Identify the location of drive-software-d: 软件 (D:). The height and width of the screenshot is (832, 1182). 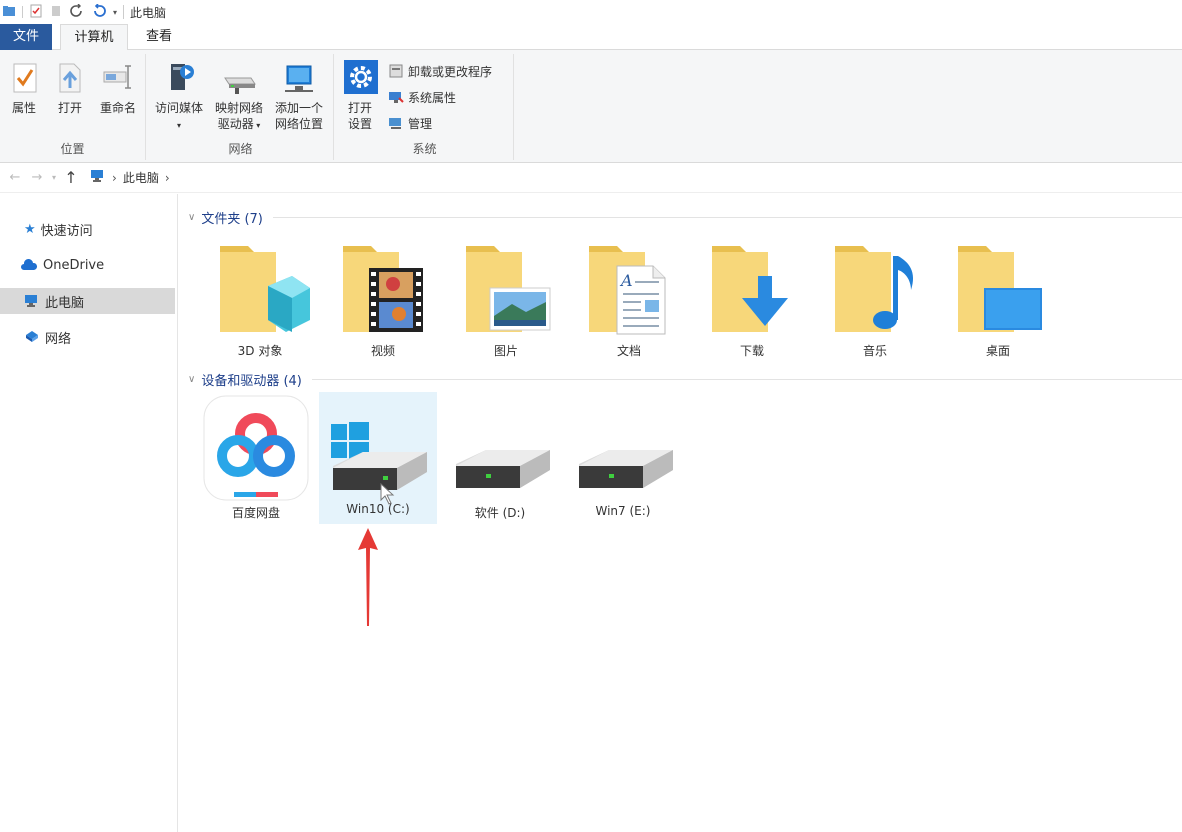
(500, 459).